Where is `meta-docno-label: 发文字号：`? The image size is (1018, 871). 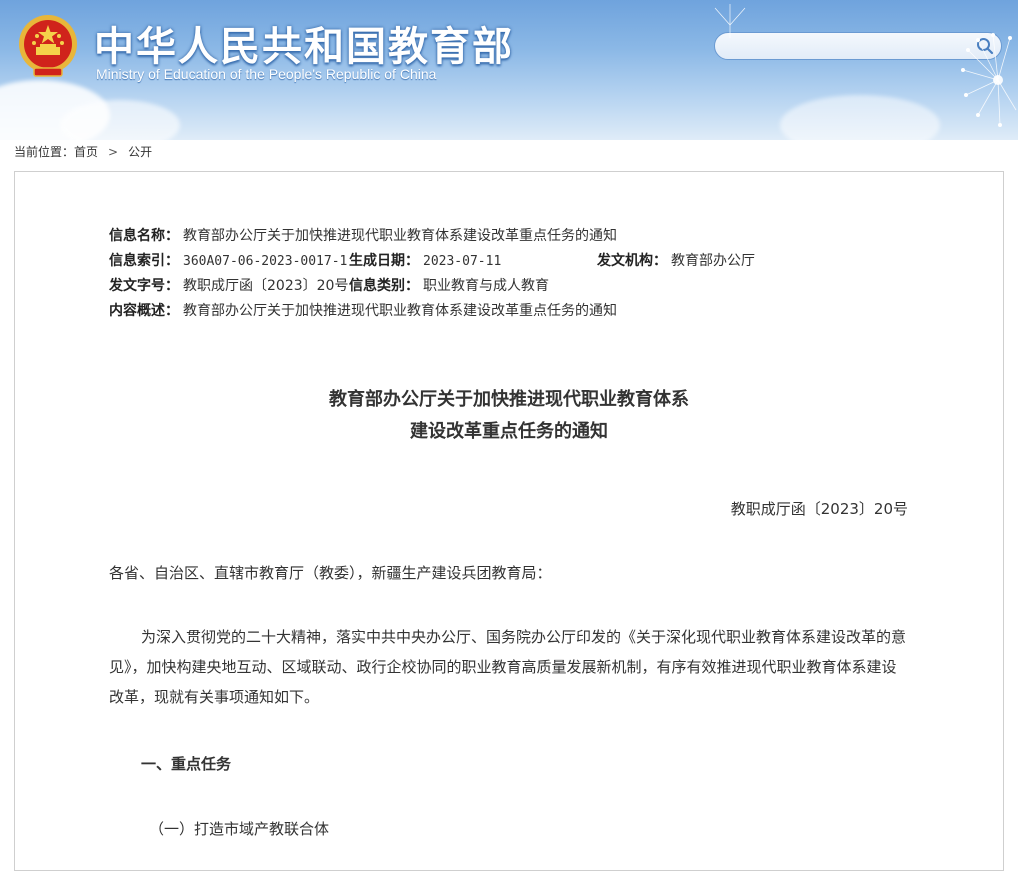 meta-docno-label: 发文字号： is located at coordinates (144, 286).